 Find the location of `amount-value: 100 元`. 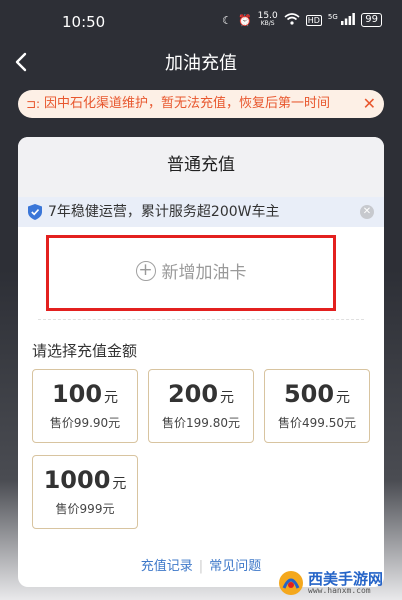

amount-value: 100 元 is located at coordinates (85, 394).